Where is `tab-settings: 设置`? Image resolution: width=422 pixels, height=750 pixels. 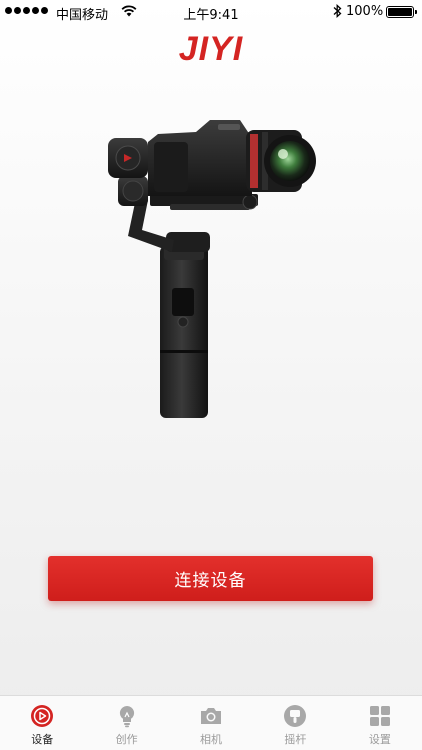
tab-settings: 设置 is located at coordinates (380, 723).